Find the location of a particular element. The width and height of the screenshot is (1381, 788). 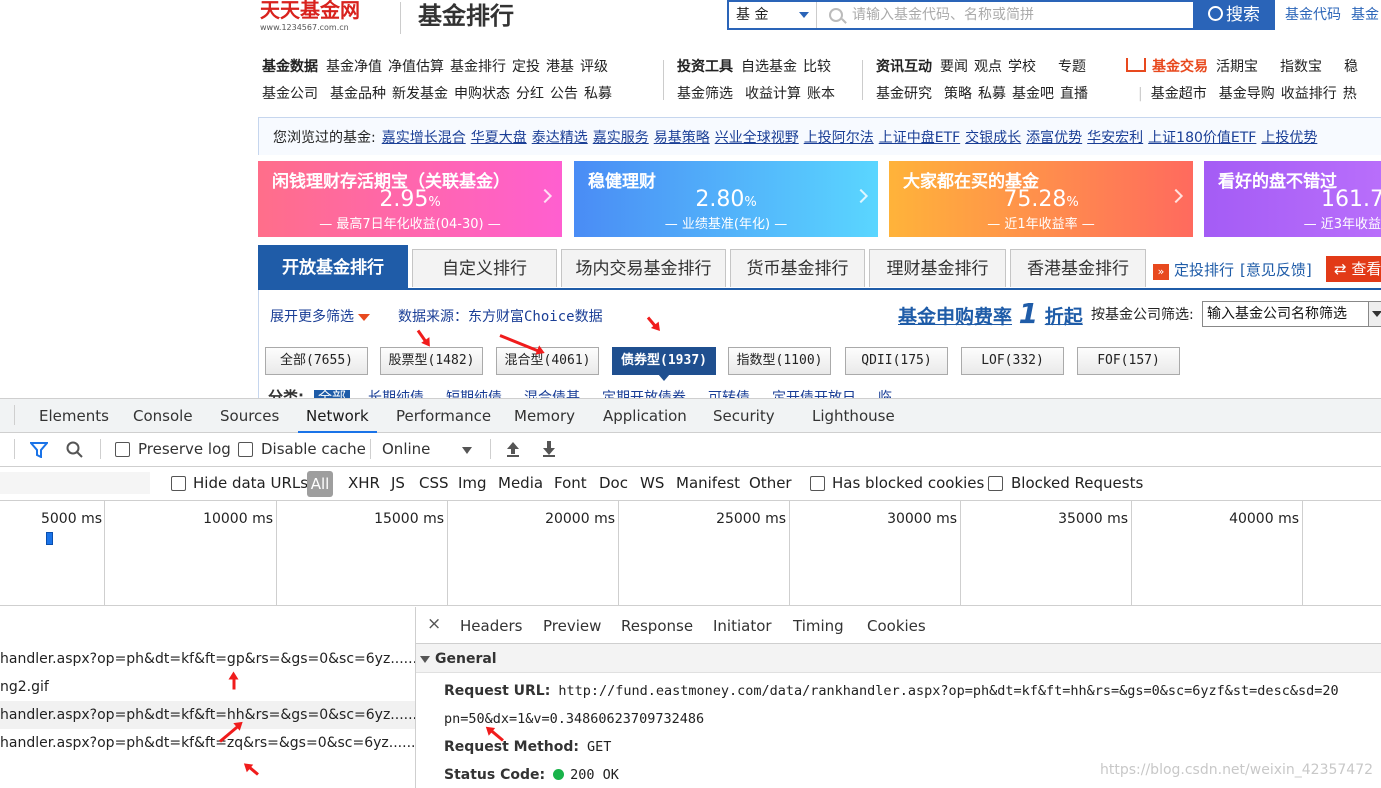

promo-banner-current-deposit: 闲钱理财存活期宝（关联基金） 2.95% — 最高7日年化收益(04-30) — is located at coordinates (410, 199).